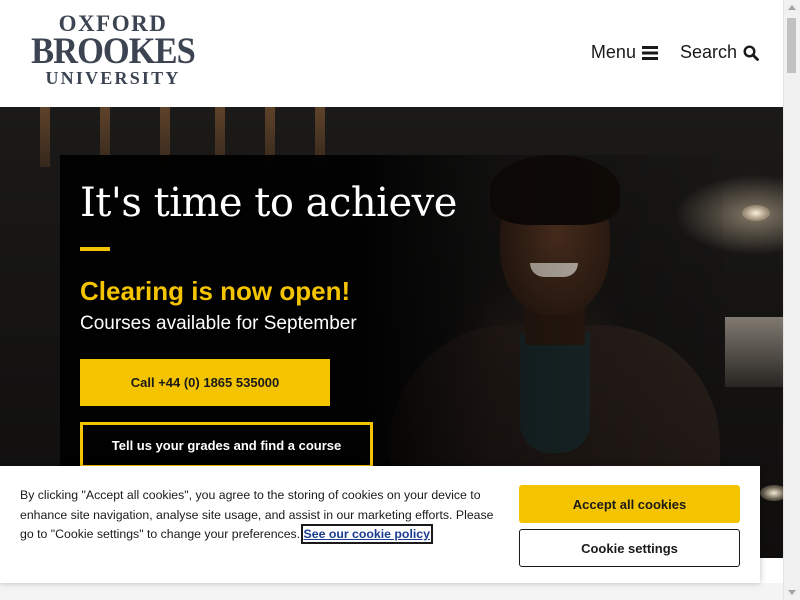 The image size is (800, 600). Describe the element at coordinates (218, 323) in the screenshot. I see `hero-description: Courses available for September` at that location.